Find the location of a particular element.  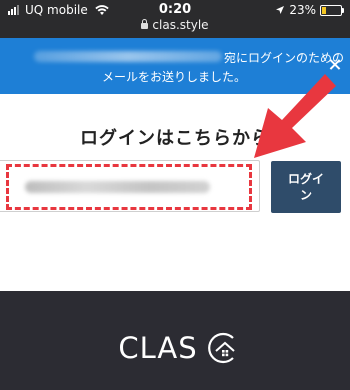

battery-fill is located at coordinates (324, 10).